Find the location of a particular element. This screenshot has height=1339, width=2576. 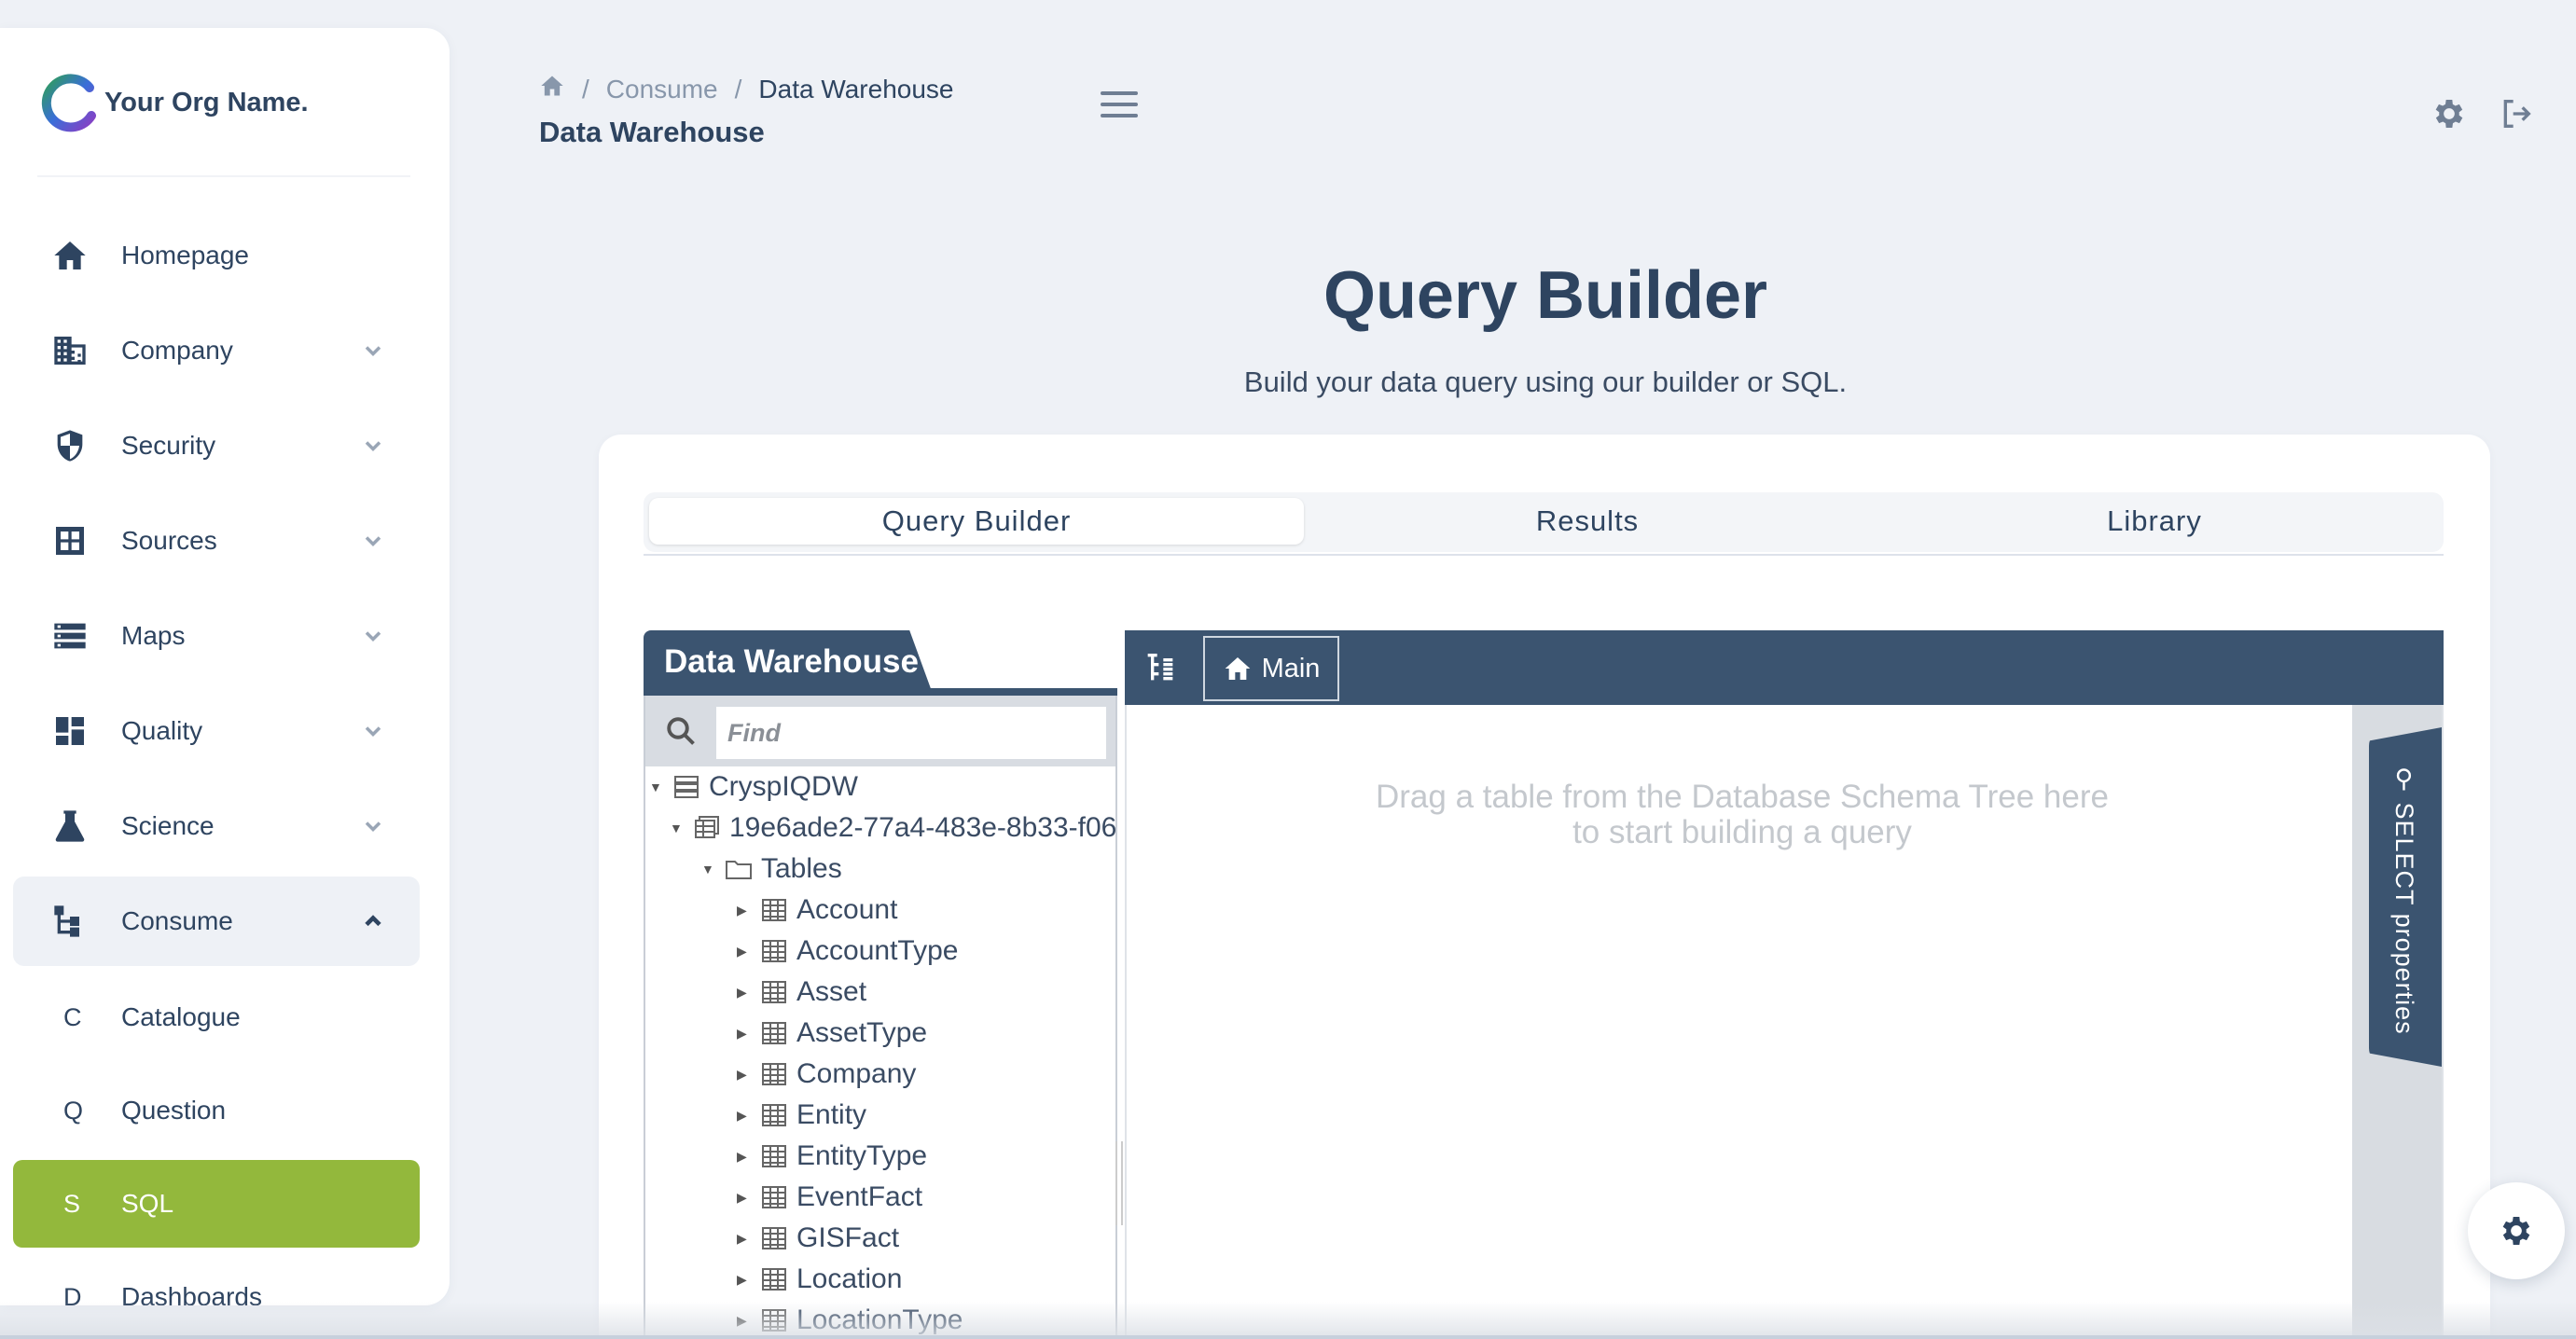

tree-node-table: ▶ AssetType is located at coordinates (832, 1034).